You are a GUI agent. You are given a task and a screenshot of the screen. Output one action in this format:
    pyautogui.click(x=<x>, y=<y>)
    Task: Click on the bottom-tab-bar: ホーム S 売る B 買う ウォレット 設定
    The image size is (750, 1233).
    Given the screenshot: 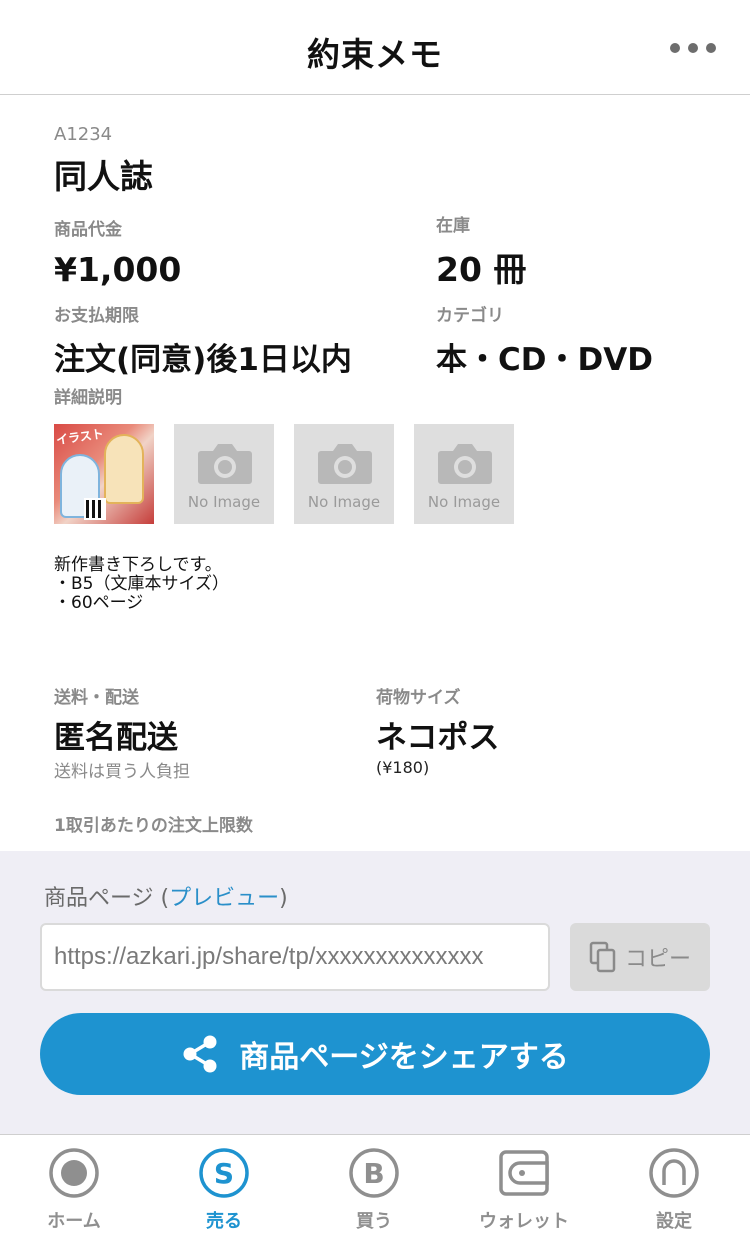 What is the action you would take?
    pyautogui.click(x=375, y=1183)
    